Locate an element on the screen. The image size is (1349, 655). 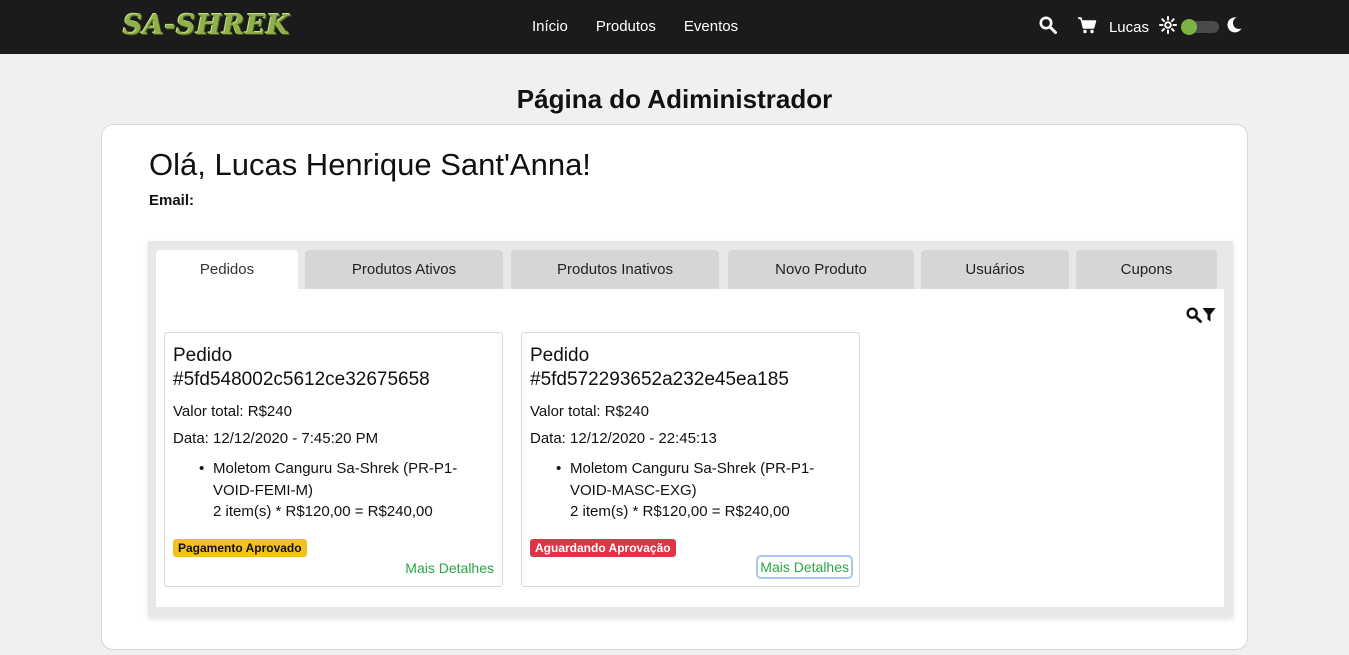
email-label: Email: is located at coordinates (172, 200).